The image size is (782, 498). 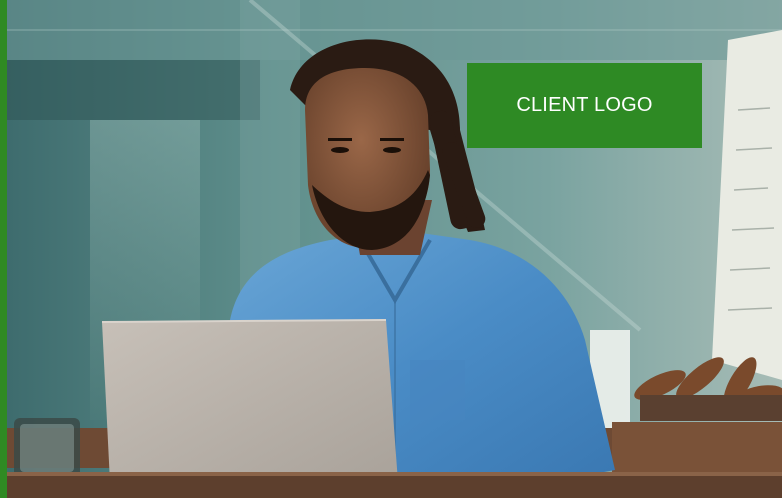 What do you see at coordinates (3, 249) in the screenshot?
I see `accent-bar` at bounding box center [3, 249].